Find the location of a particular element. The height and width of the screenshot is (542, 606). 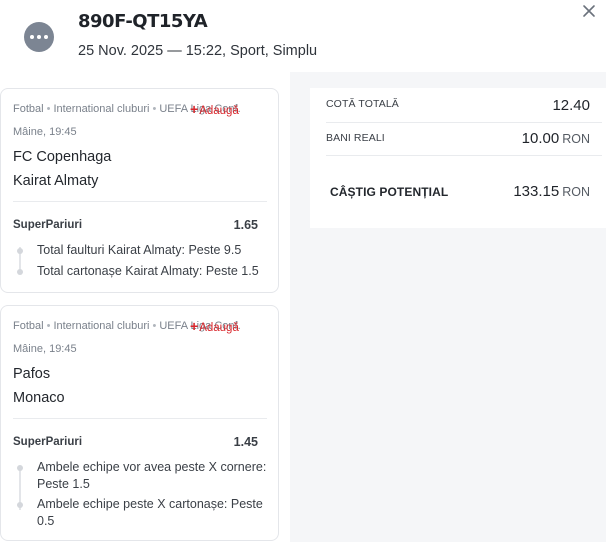

stake-row: BANI REALI 10.00 RON is located at coordinates (458, 139).